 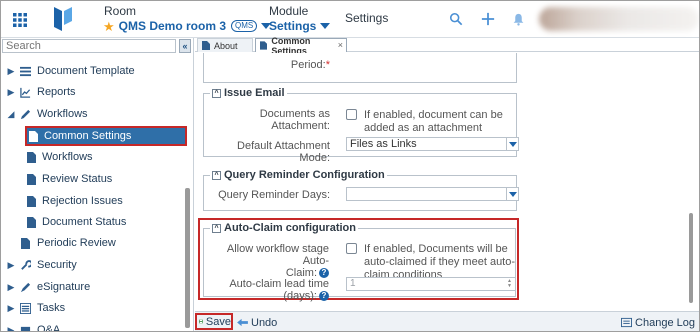 I want to click on save-label: Save, so click(x=218, y=321).